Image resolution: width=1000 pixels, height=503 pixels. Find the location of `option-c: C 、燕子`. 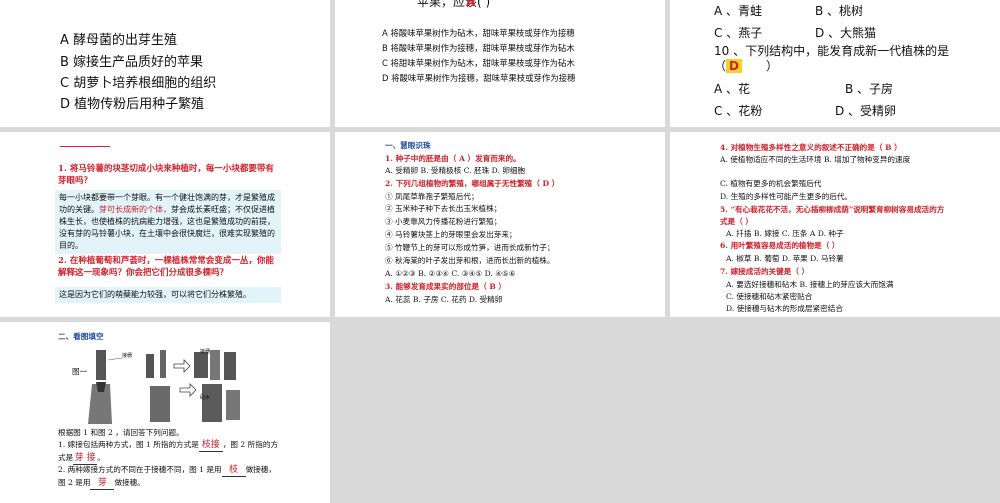

option-c: C 、燕子 is located at coordinates (738, 33).